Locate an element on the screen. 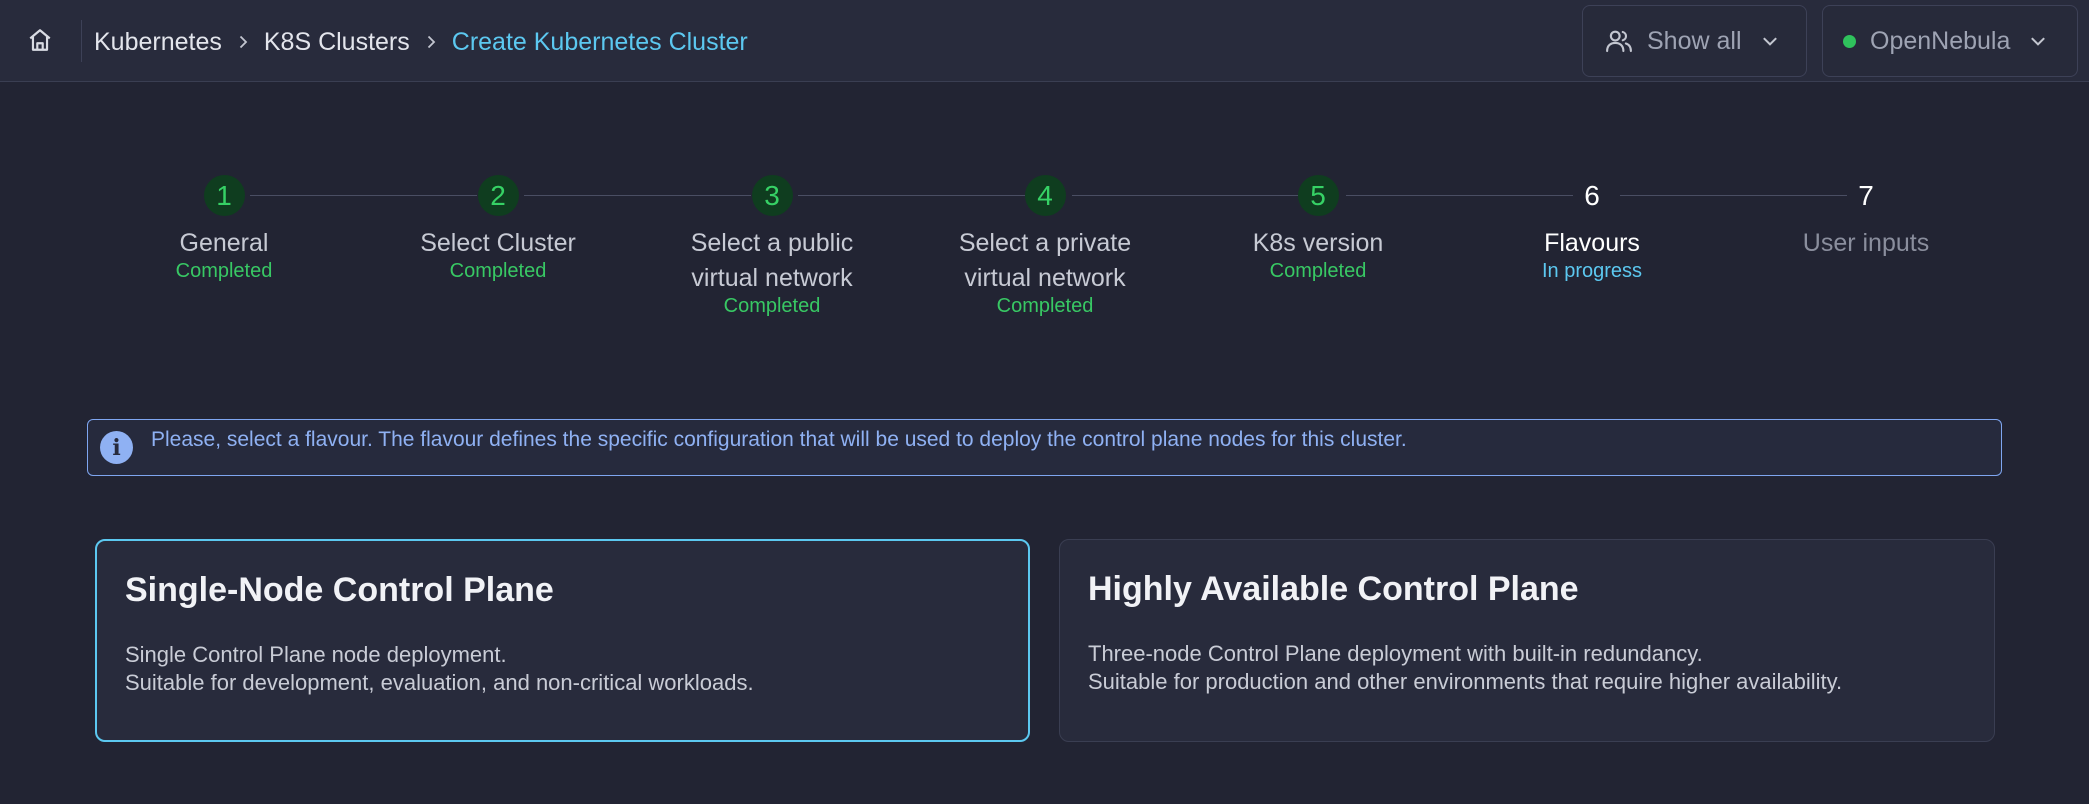 Image resolution: width=2089 pixels, height=804 pixels. step-number: 2 is located at coordinates (498, 195).